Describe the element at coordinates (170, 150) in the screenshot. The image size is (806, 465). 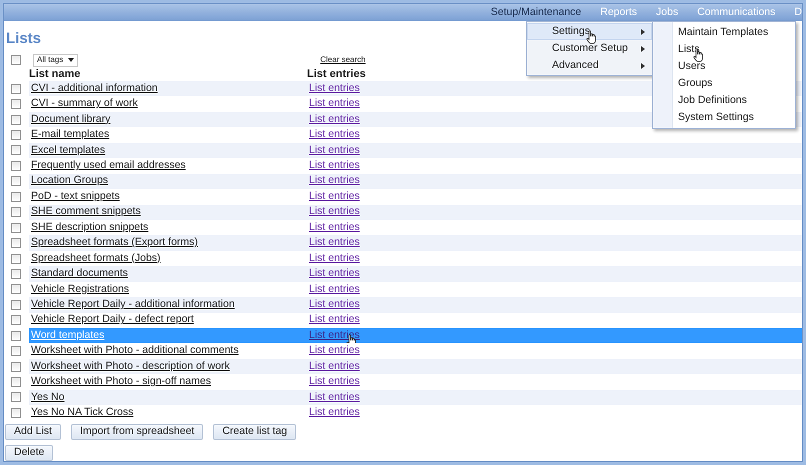
I see `list-name-link: Excel templates` at that location.